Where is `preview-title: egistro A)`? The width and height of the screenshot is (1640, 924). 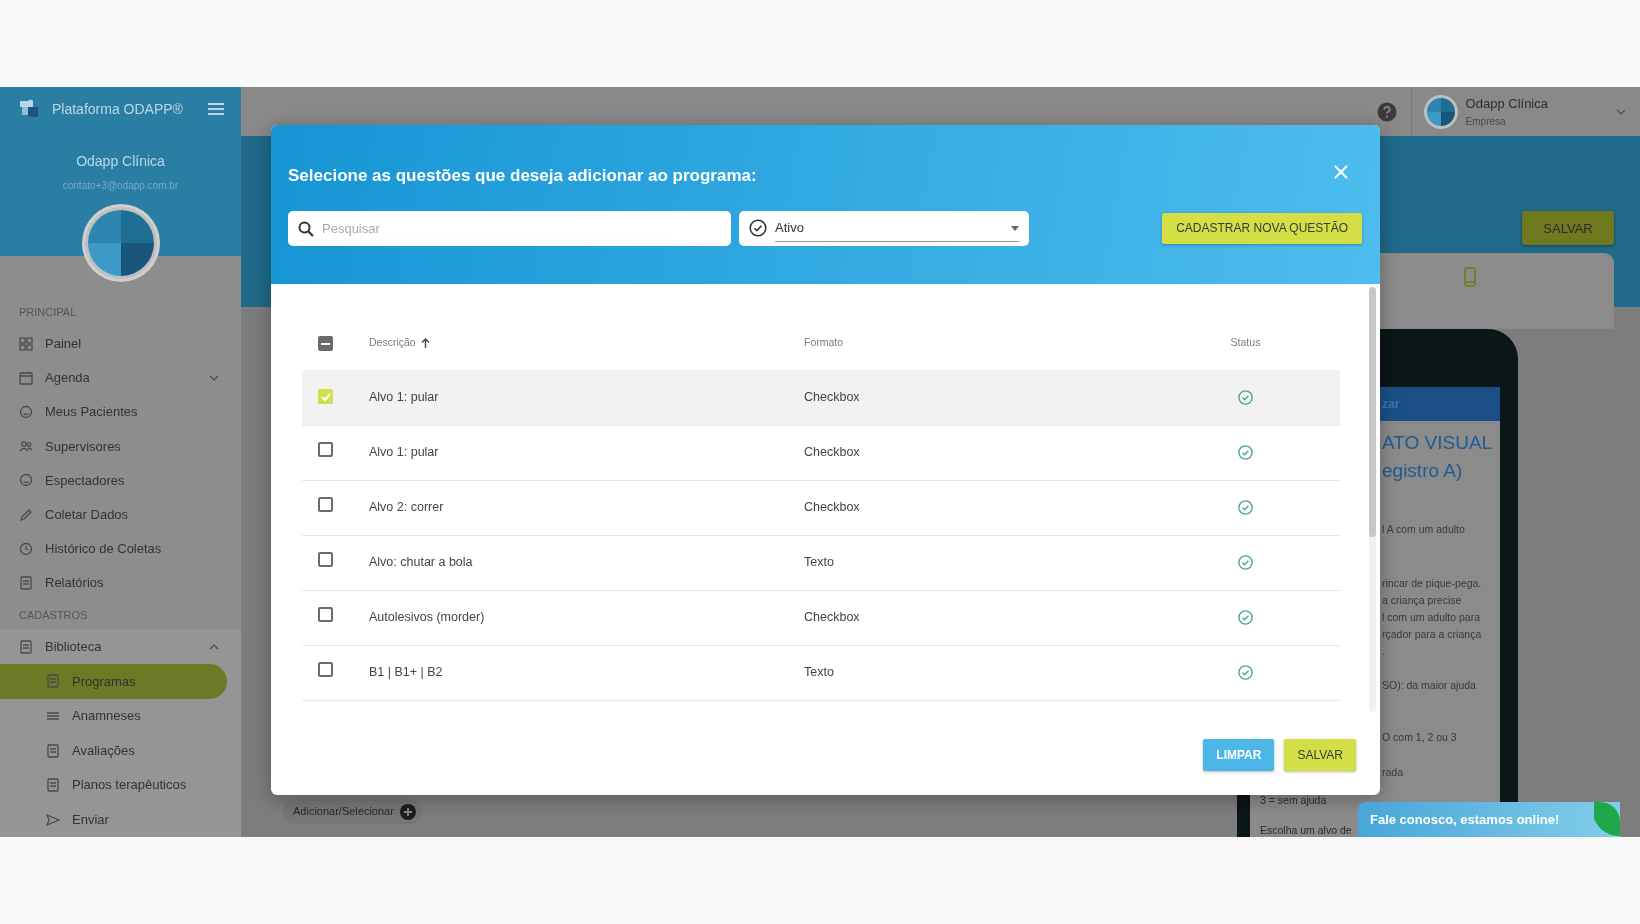 preview-title: egistro A) is located at coordinates (1423, 471).